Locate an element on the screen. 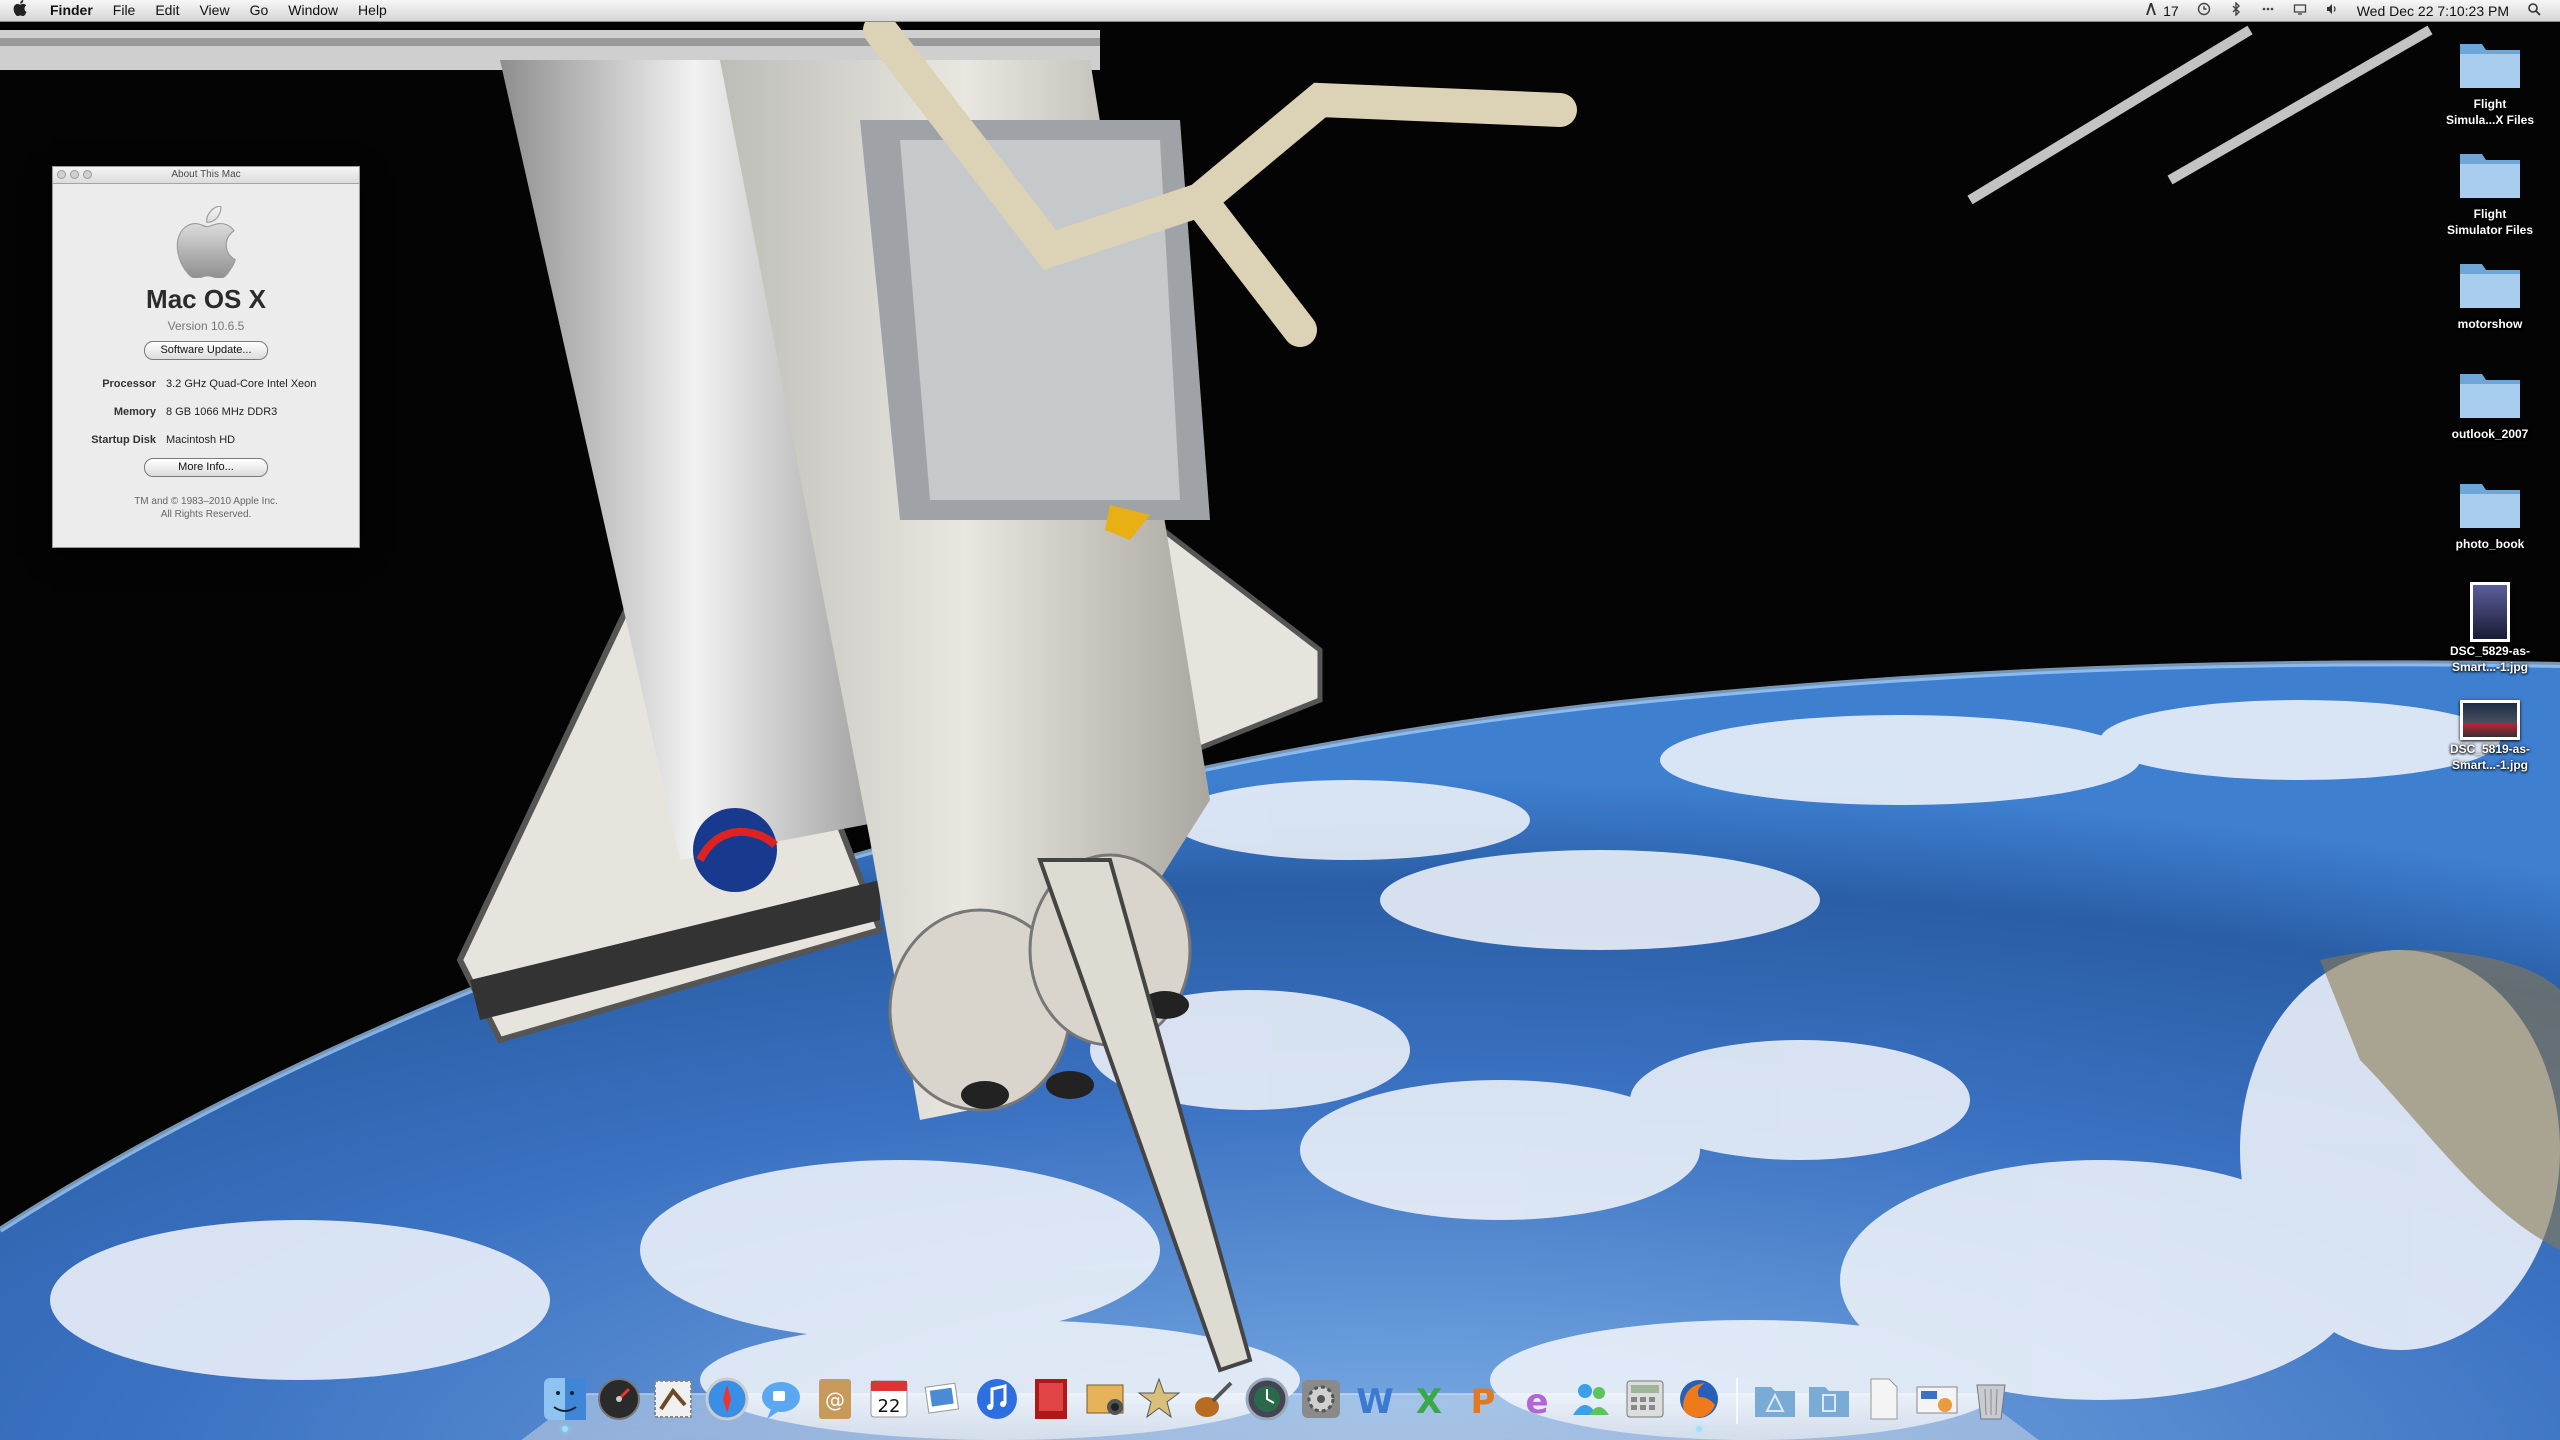  spec-value: Macintosh HD is located at coordinates (201, 440).